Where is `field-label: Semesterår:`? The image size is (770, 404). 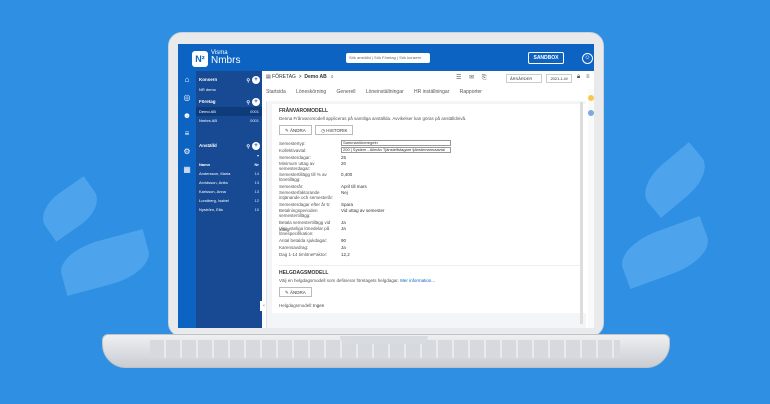
field-label: Semesterår: is located at coordinates (291, 186).